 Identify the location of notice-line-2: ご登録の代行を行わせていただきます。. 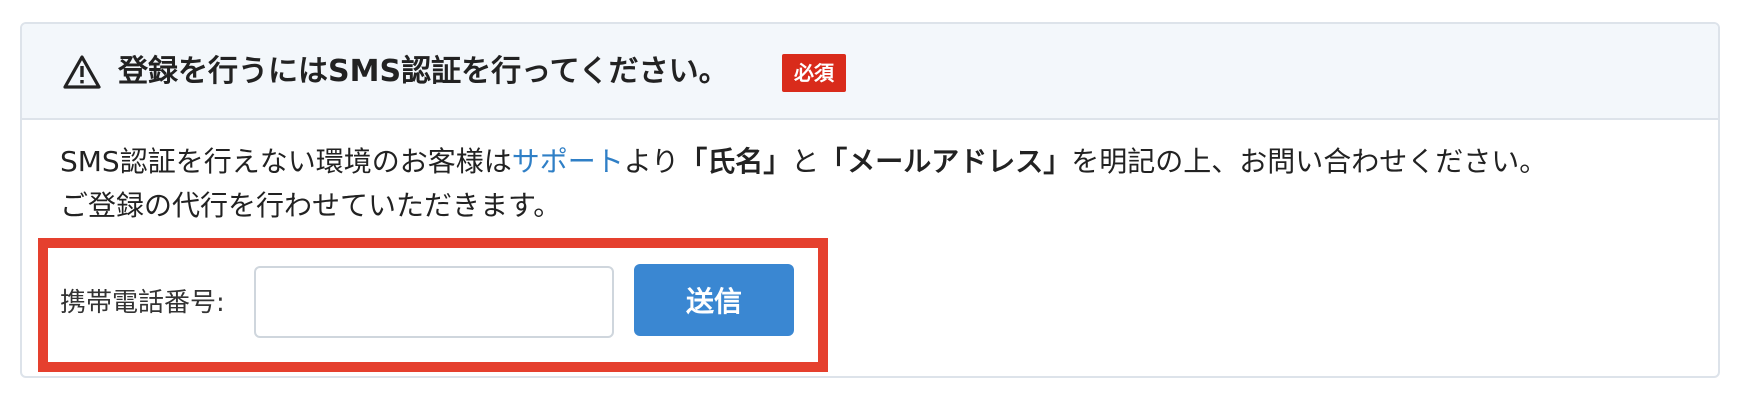
(311, 205).